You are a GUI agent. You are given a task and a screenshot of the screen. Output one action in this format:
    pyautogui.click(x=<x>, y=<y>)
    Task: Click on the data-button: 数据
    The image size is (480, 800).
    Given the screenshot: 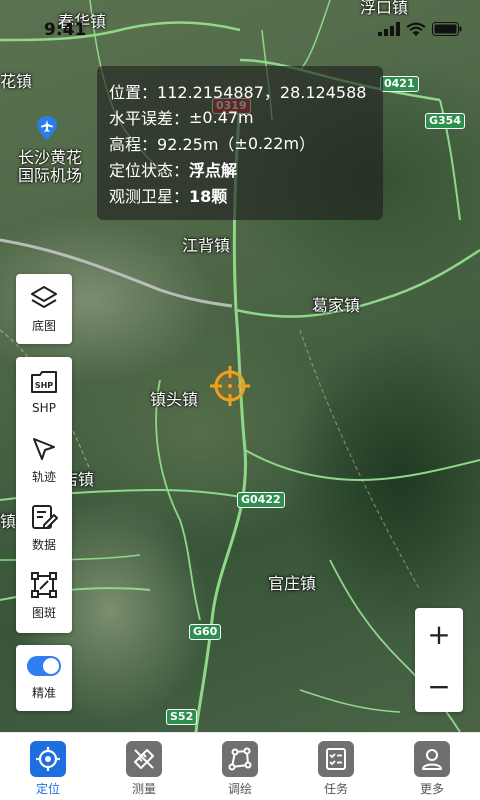 What is the action you would take?
    pyautogui.click(x=44, y=527)
    